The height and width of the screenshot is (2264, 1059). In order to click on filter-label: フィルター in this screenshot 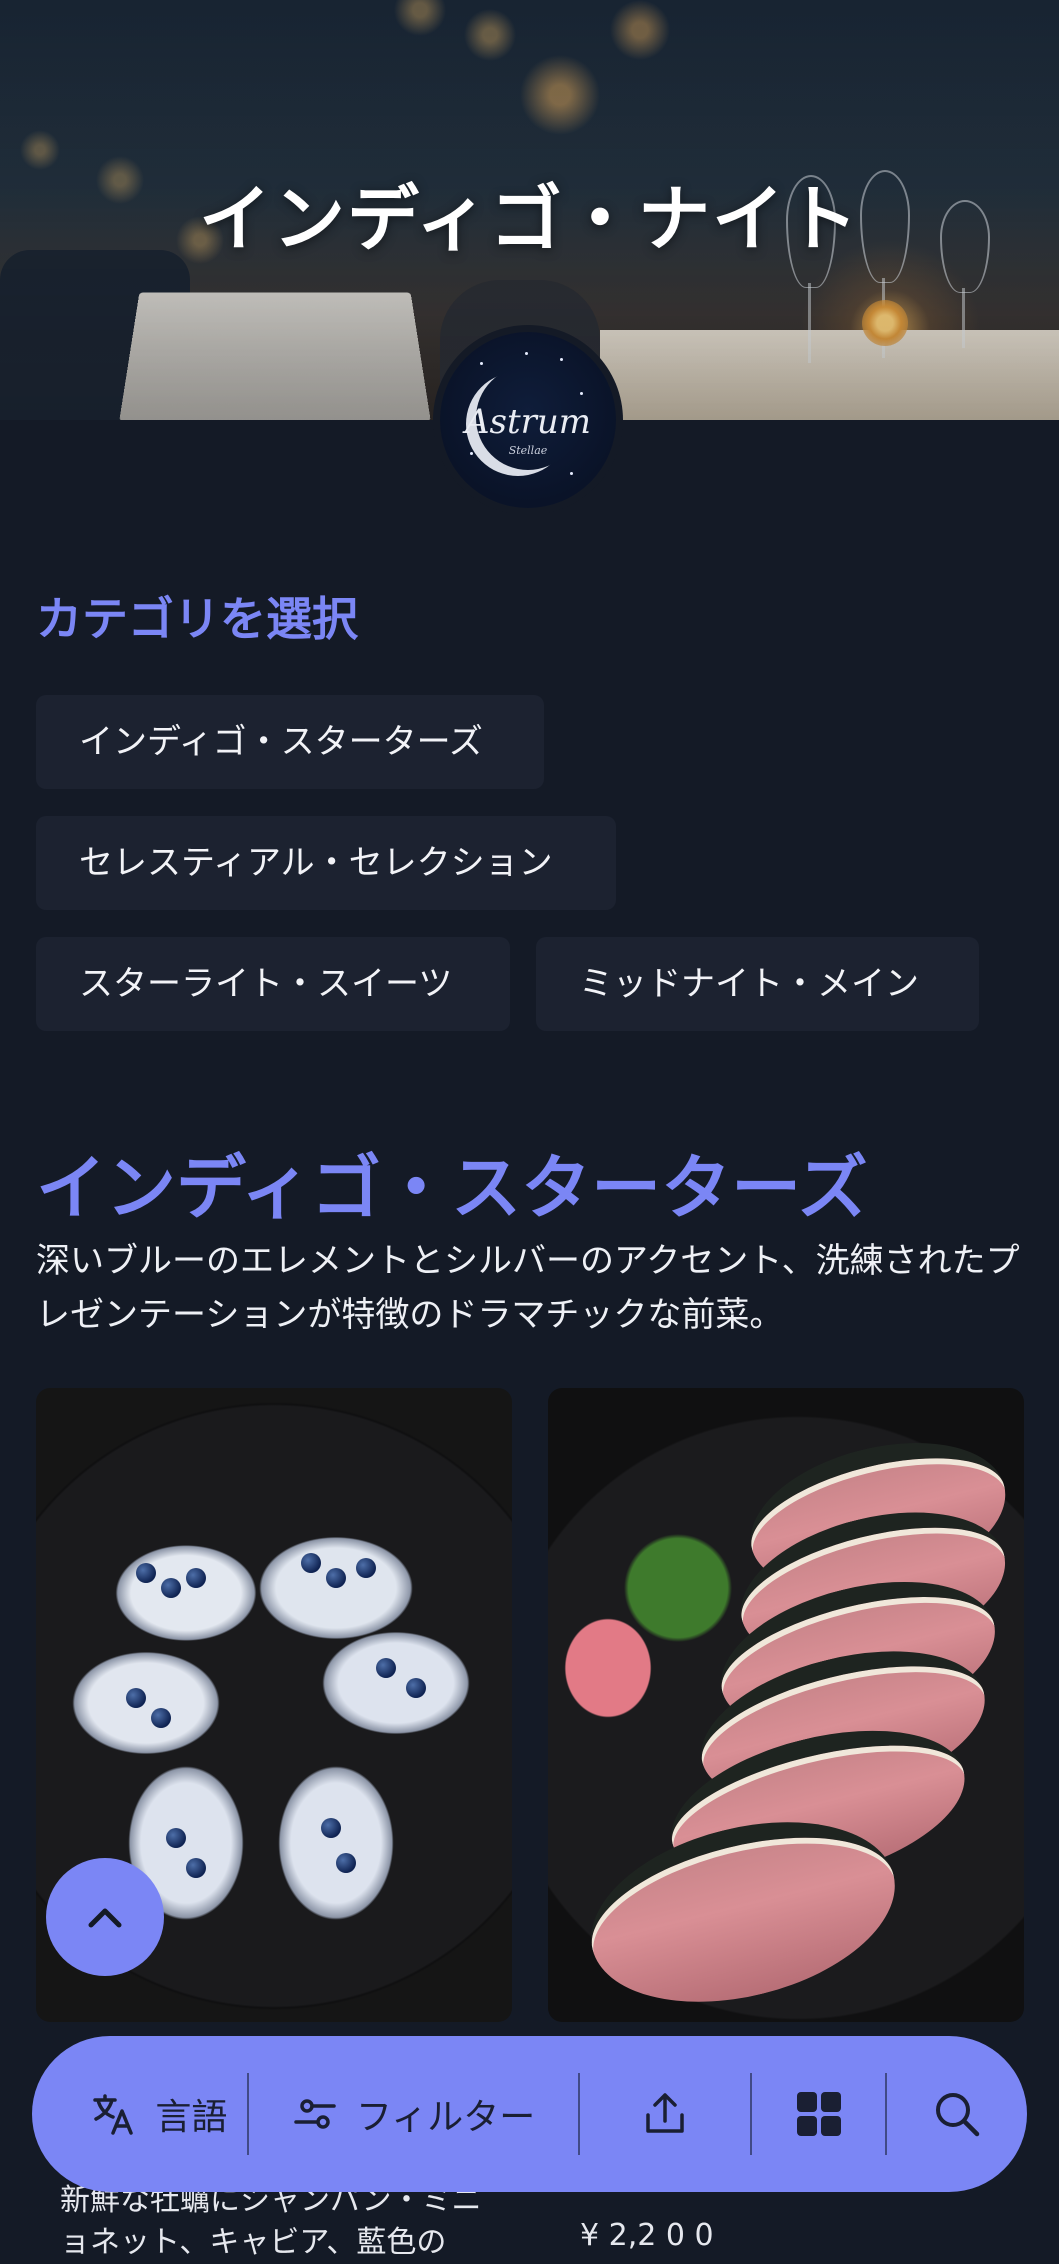, I will do `click(445, 2114)`.